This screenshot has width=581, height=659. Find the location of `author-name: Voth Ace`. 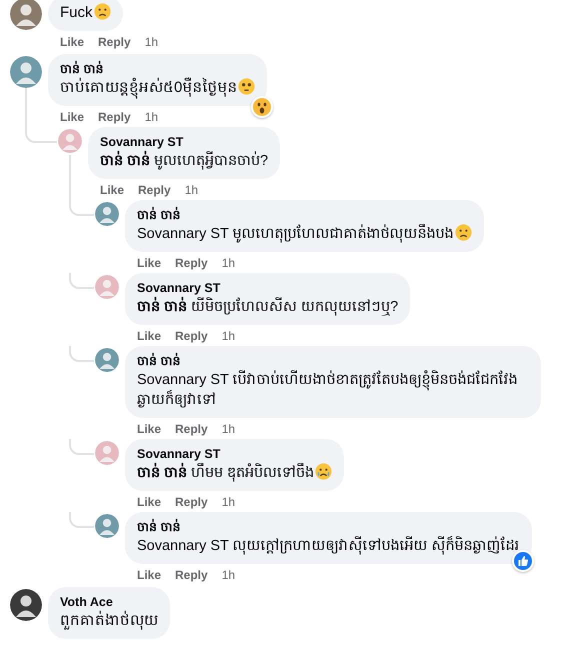

author-name: Voth Ace is located at coordinates (109, 602).